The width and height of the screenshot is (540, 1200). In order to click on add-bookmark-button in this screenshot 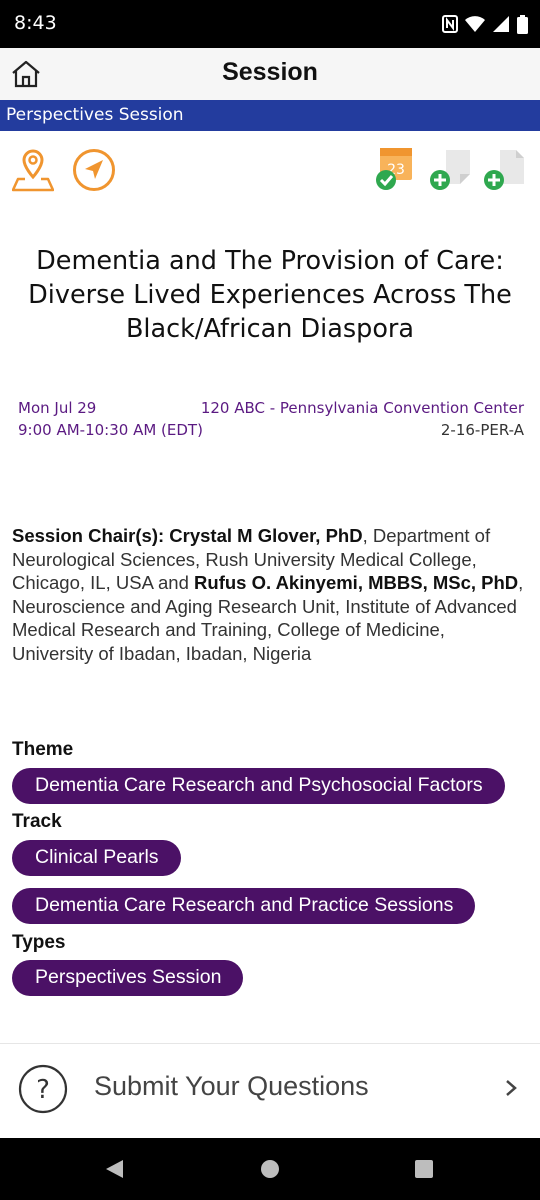, I will do `click(505, 169)`.